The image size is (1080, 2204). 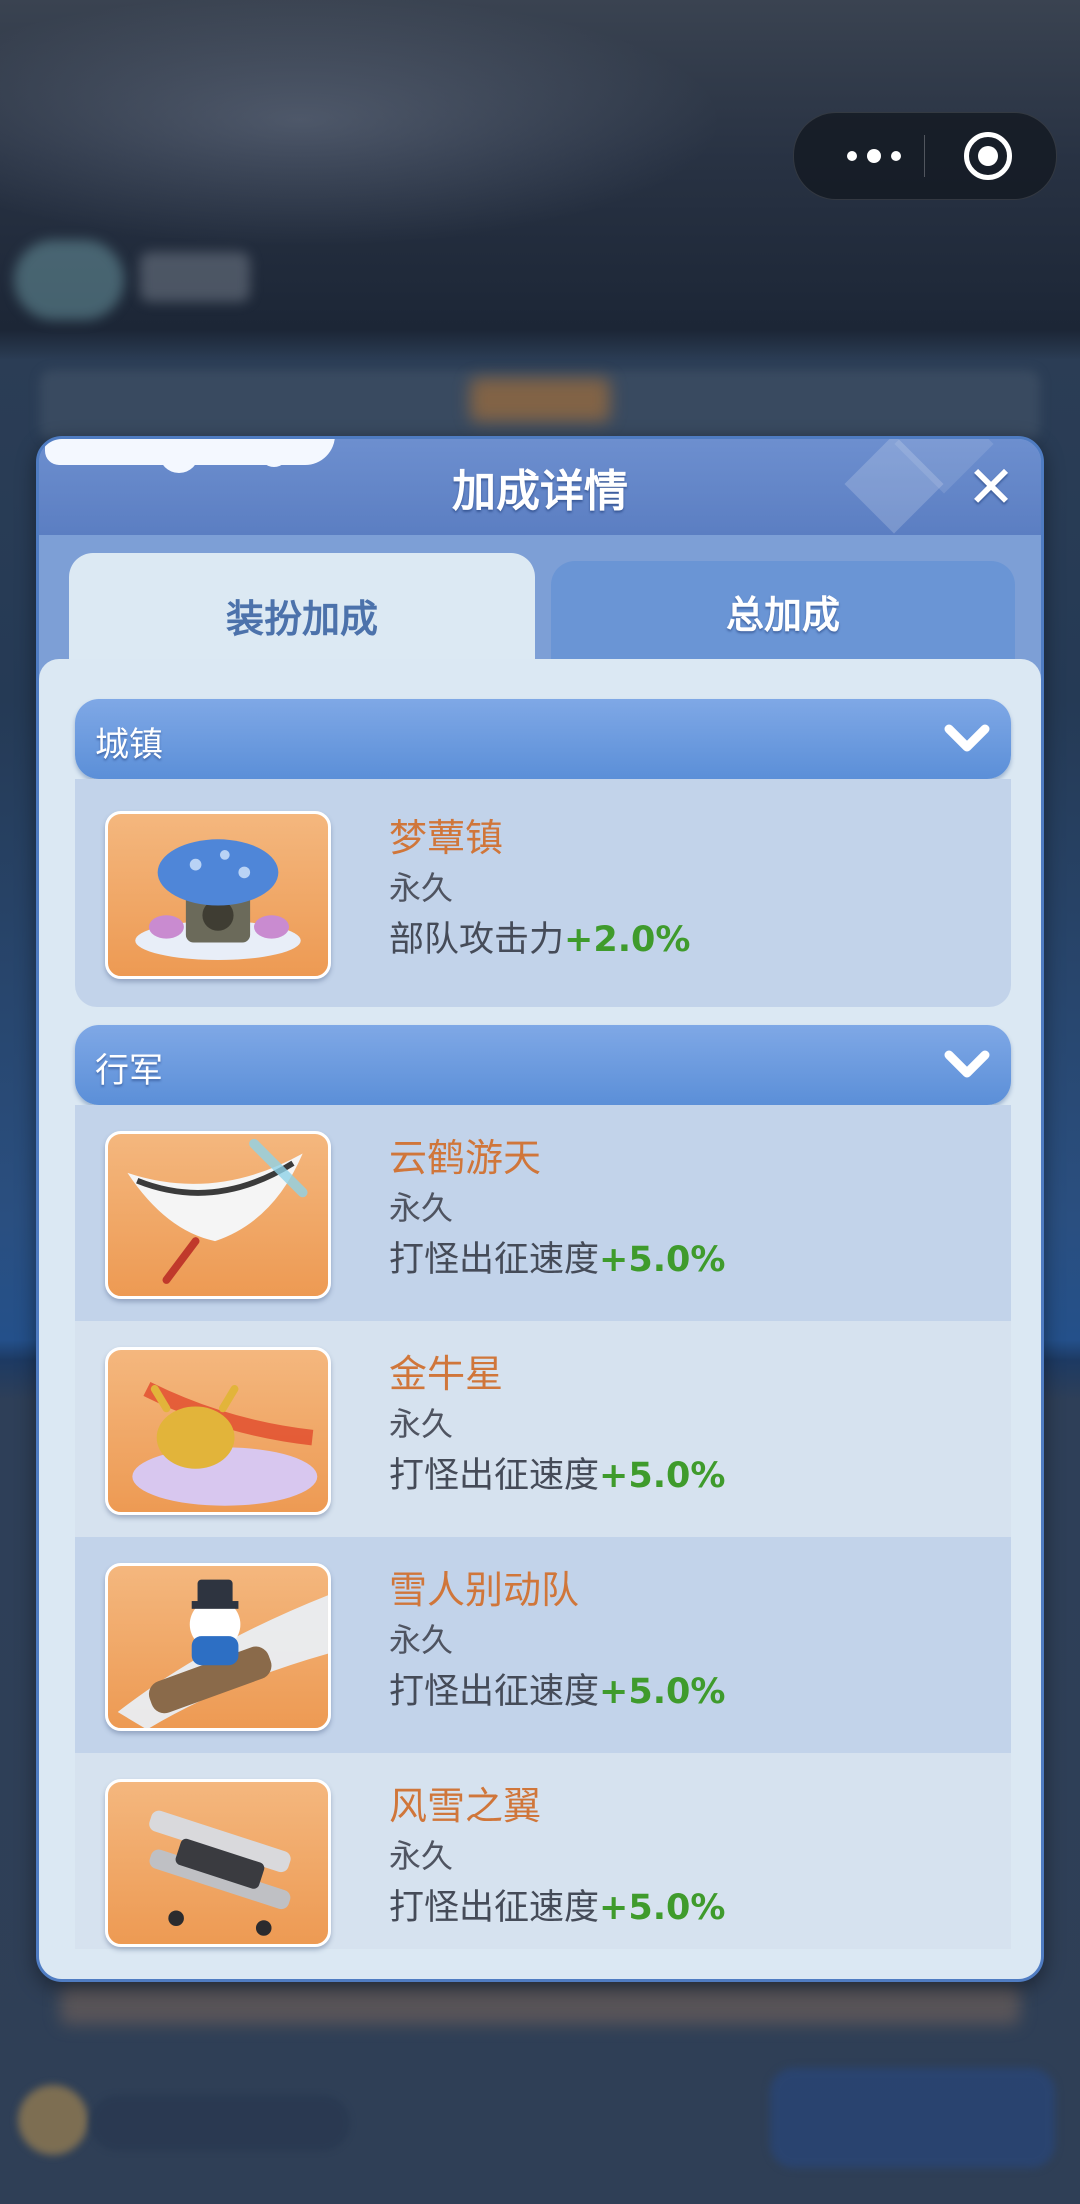 I want to click on item-name: 云鹤游天, so click(x=465, y=1158).